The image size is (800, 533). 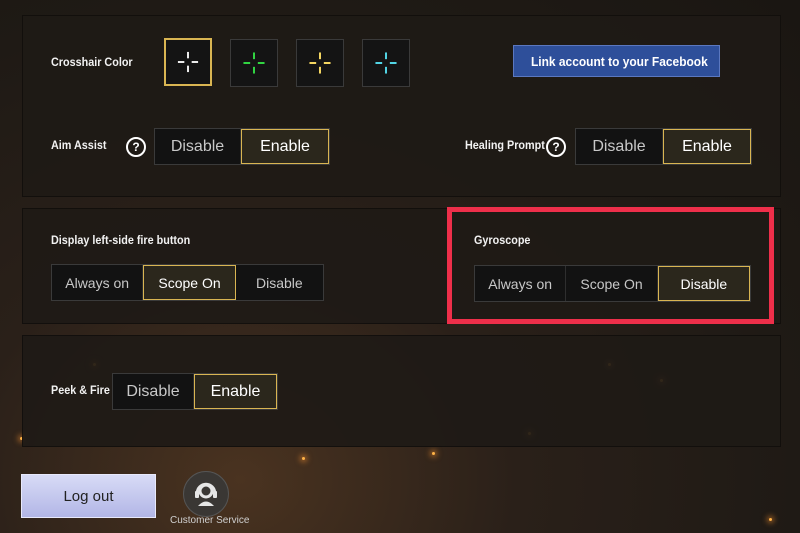 I want to click on left-fire-toggle: Always on Scope On Disable, so click(x=187, y=282).